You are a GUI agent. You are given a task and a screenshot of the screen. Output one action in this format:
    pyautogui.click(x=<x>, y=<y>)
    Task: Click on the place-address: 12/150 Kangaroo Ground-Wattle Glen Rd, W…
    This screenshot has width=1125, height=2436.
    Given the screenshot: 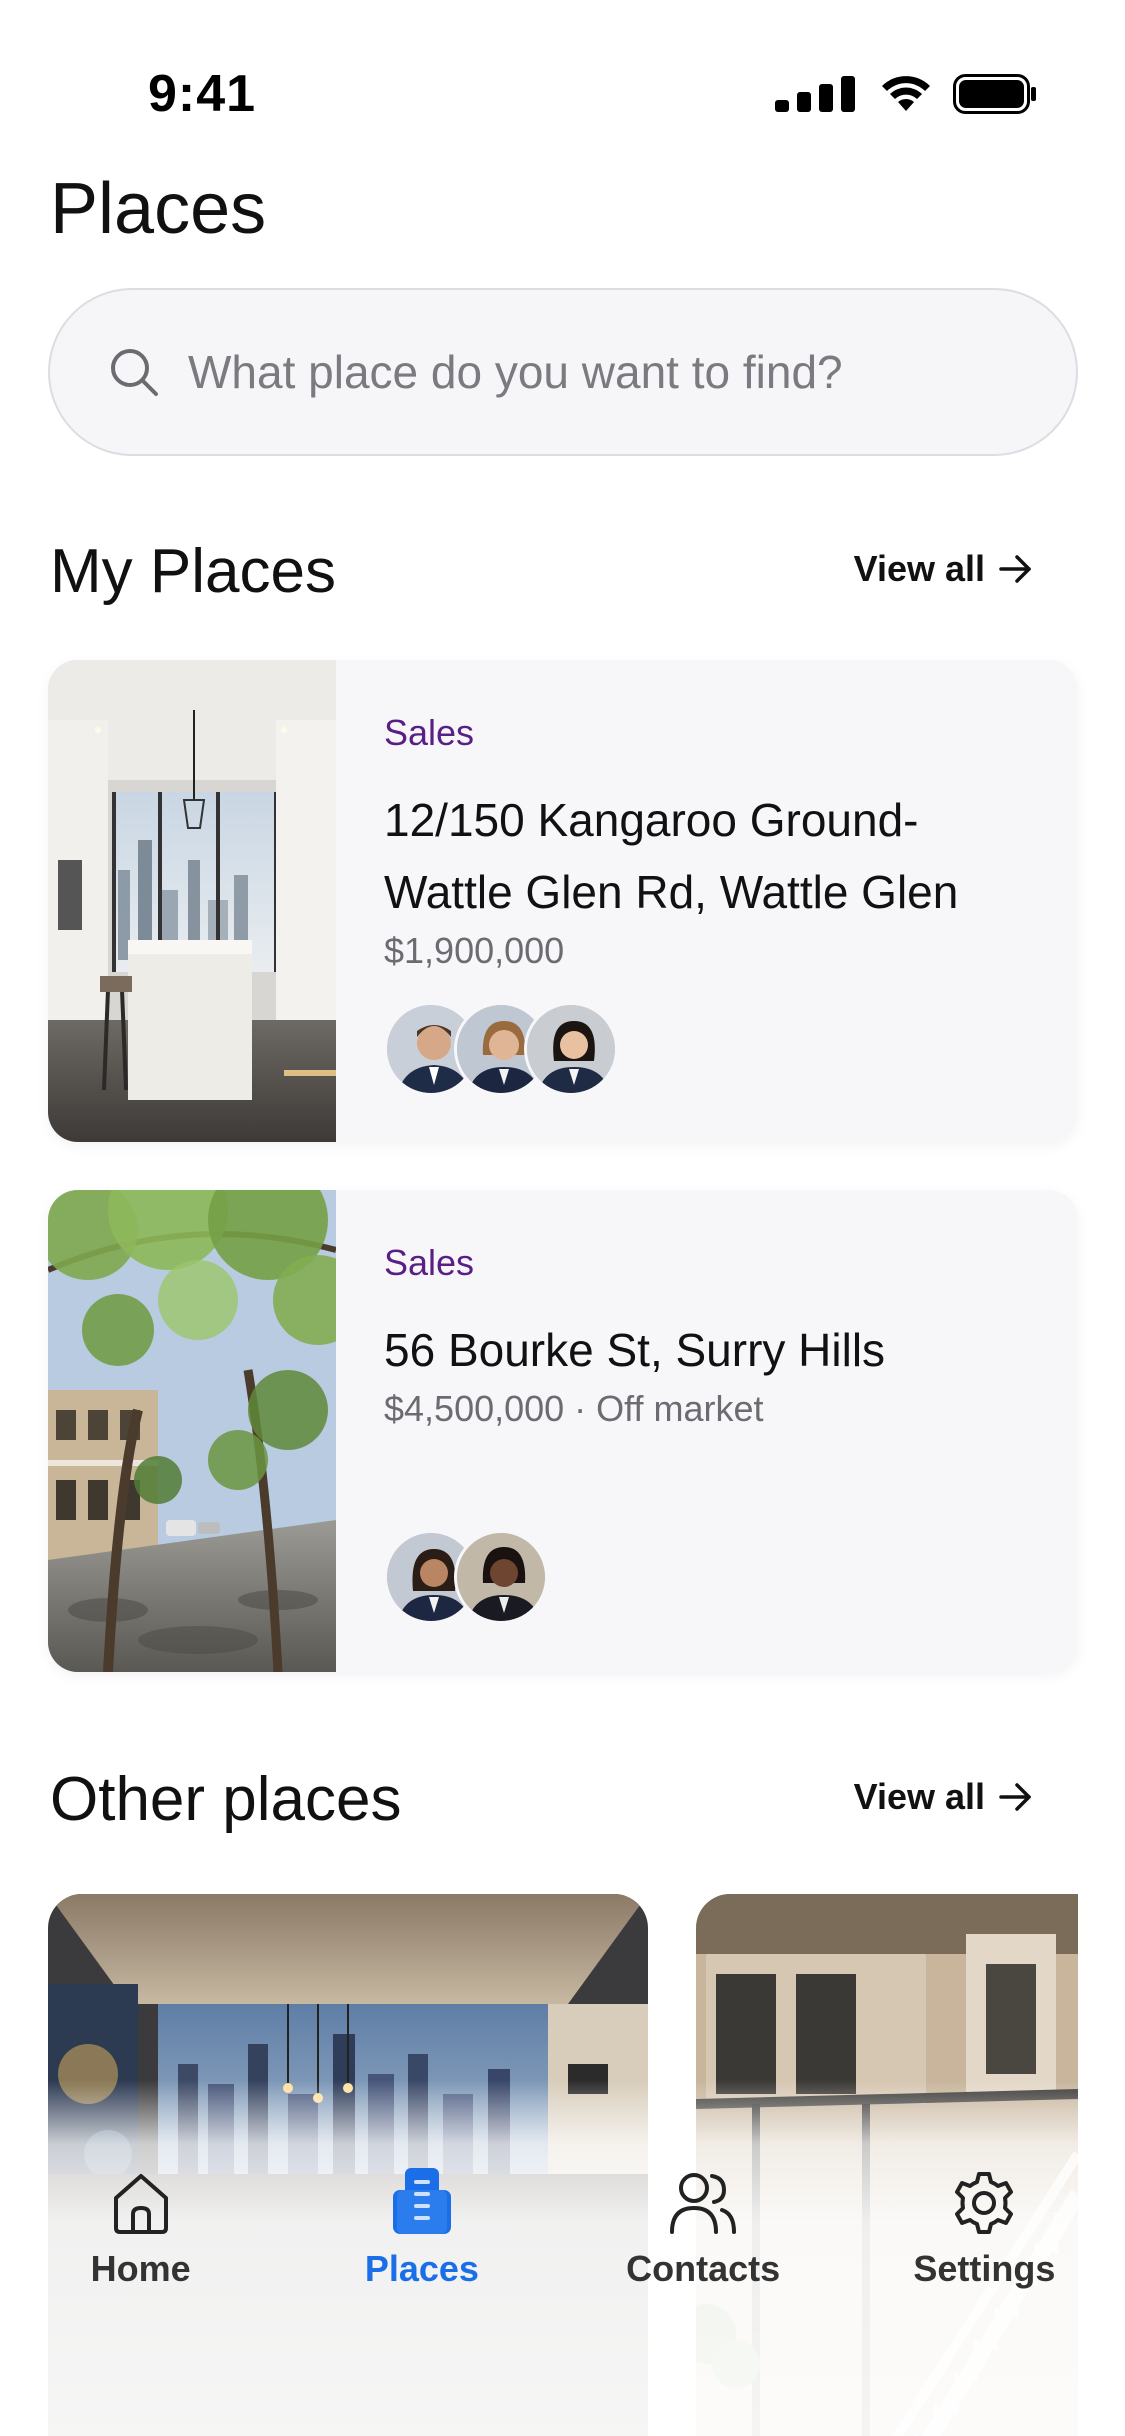 What is the action you would take?
    pyautogui.click(x=671, y=856)
    